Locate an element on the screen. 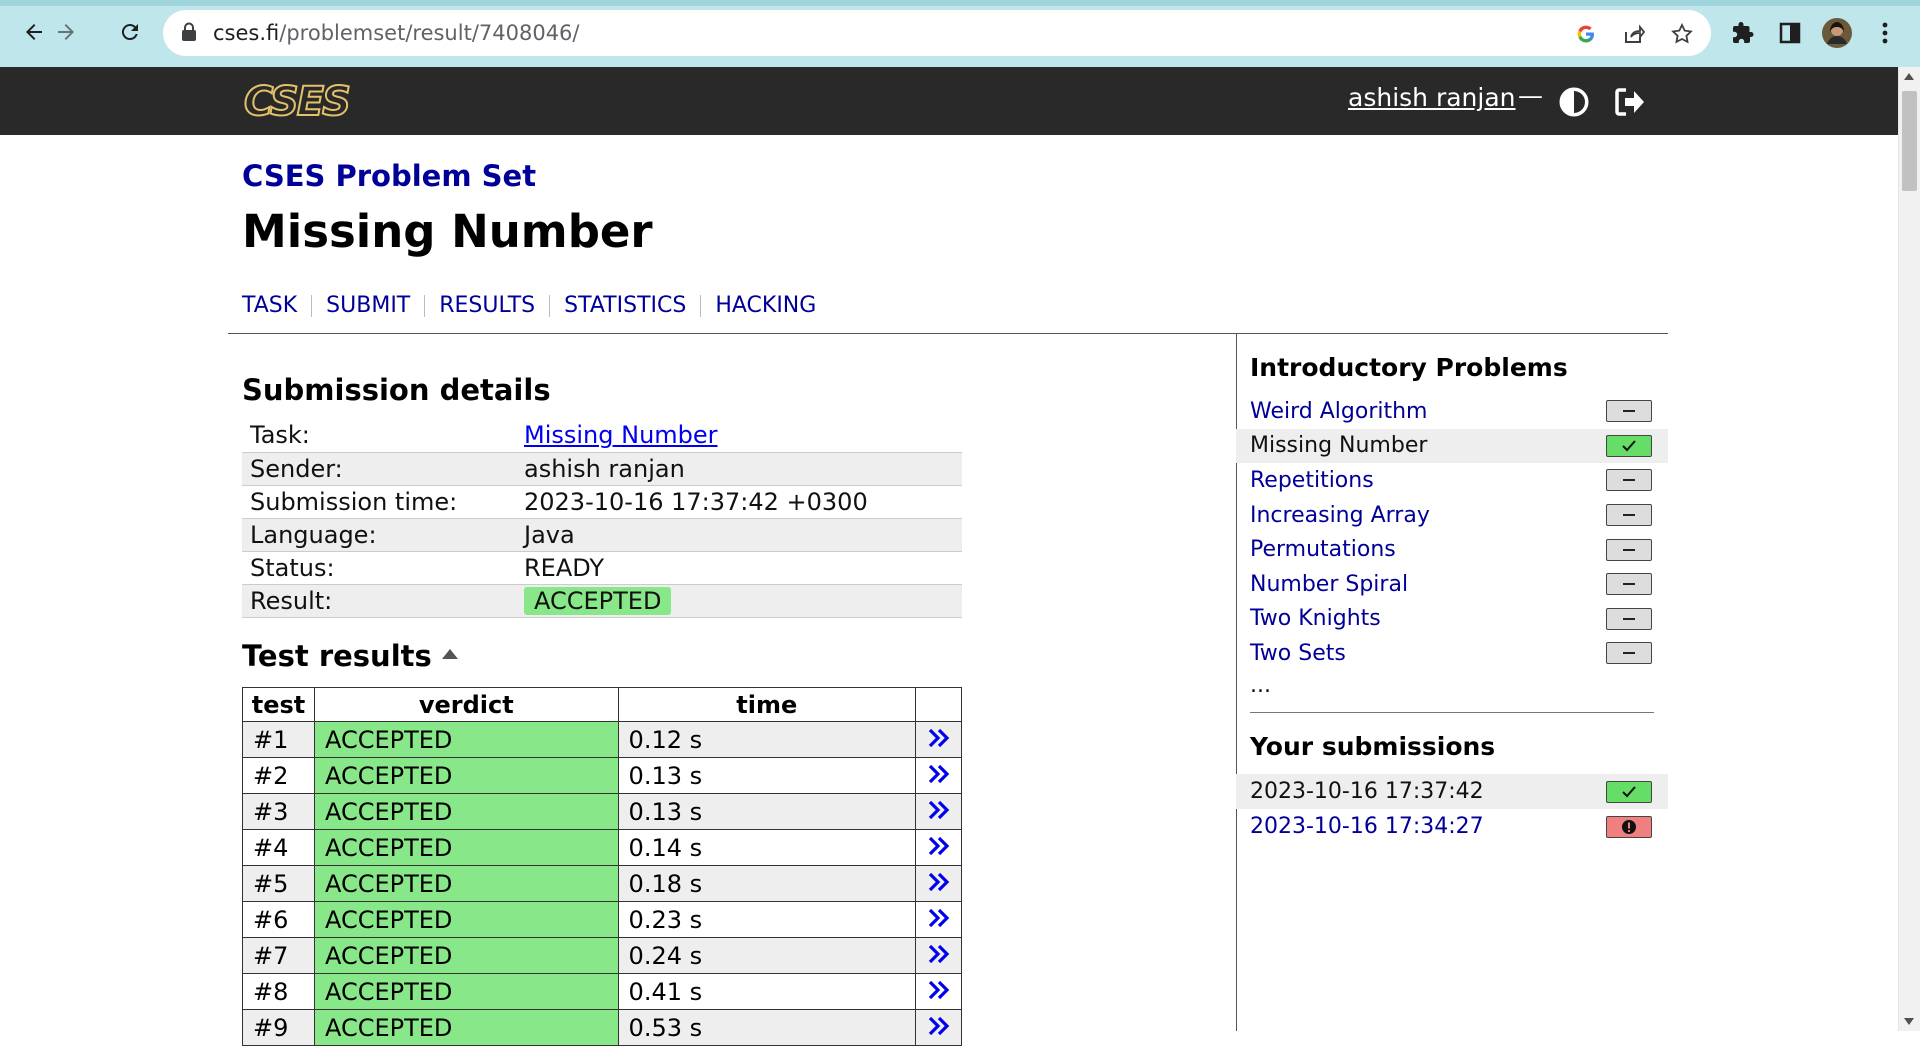  problem-name: Repetitions is located at coordinates (1312, 480).